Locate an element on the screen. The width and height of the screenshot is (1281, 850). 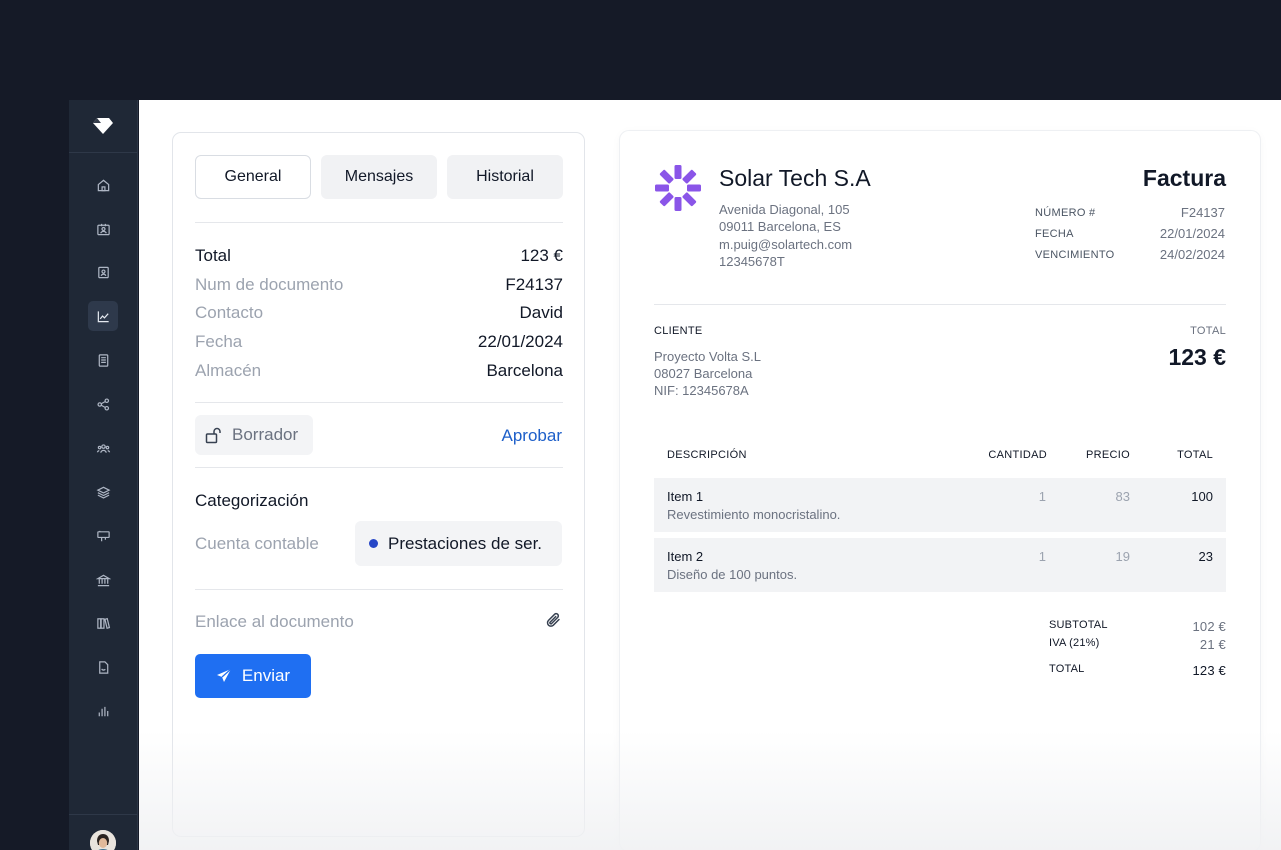
status-badge: Borrador is located at coordinates (254, 435).